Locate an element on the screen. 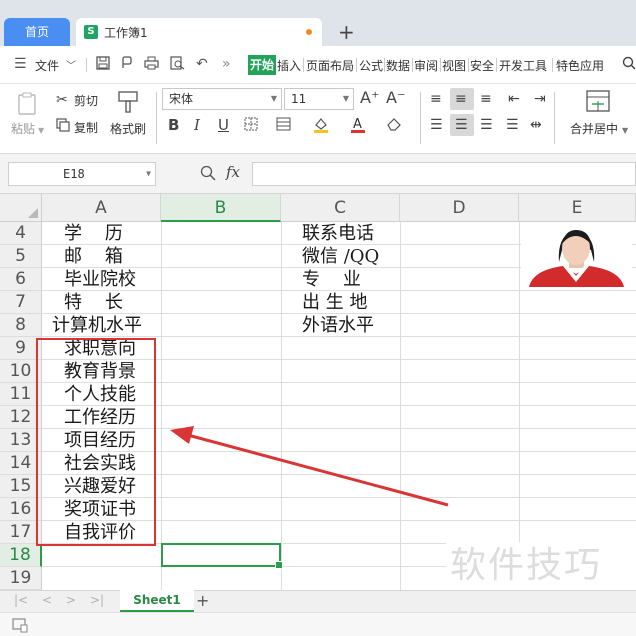  increase-indent-icon: ⇥ is located at coordinates (540, 99).